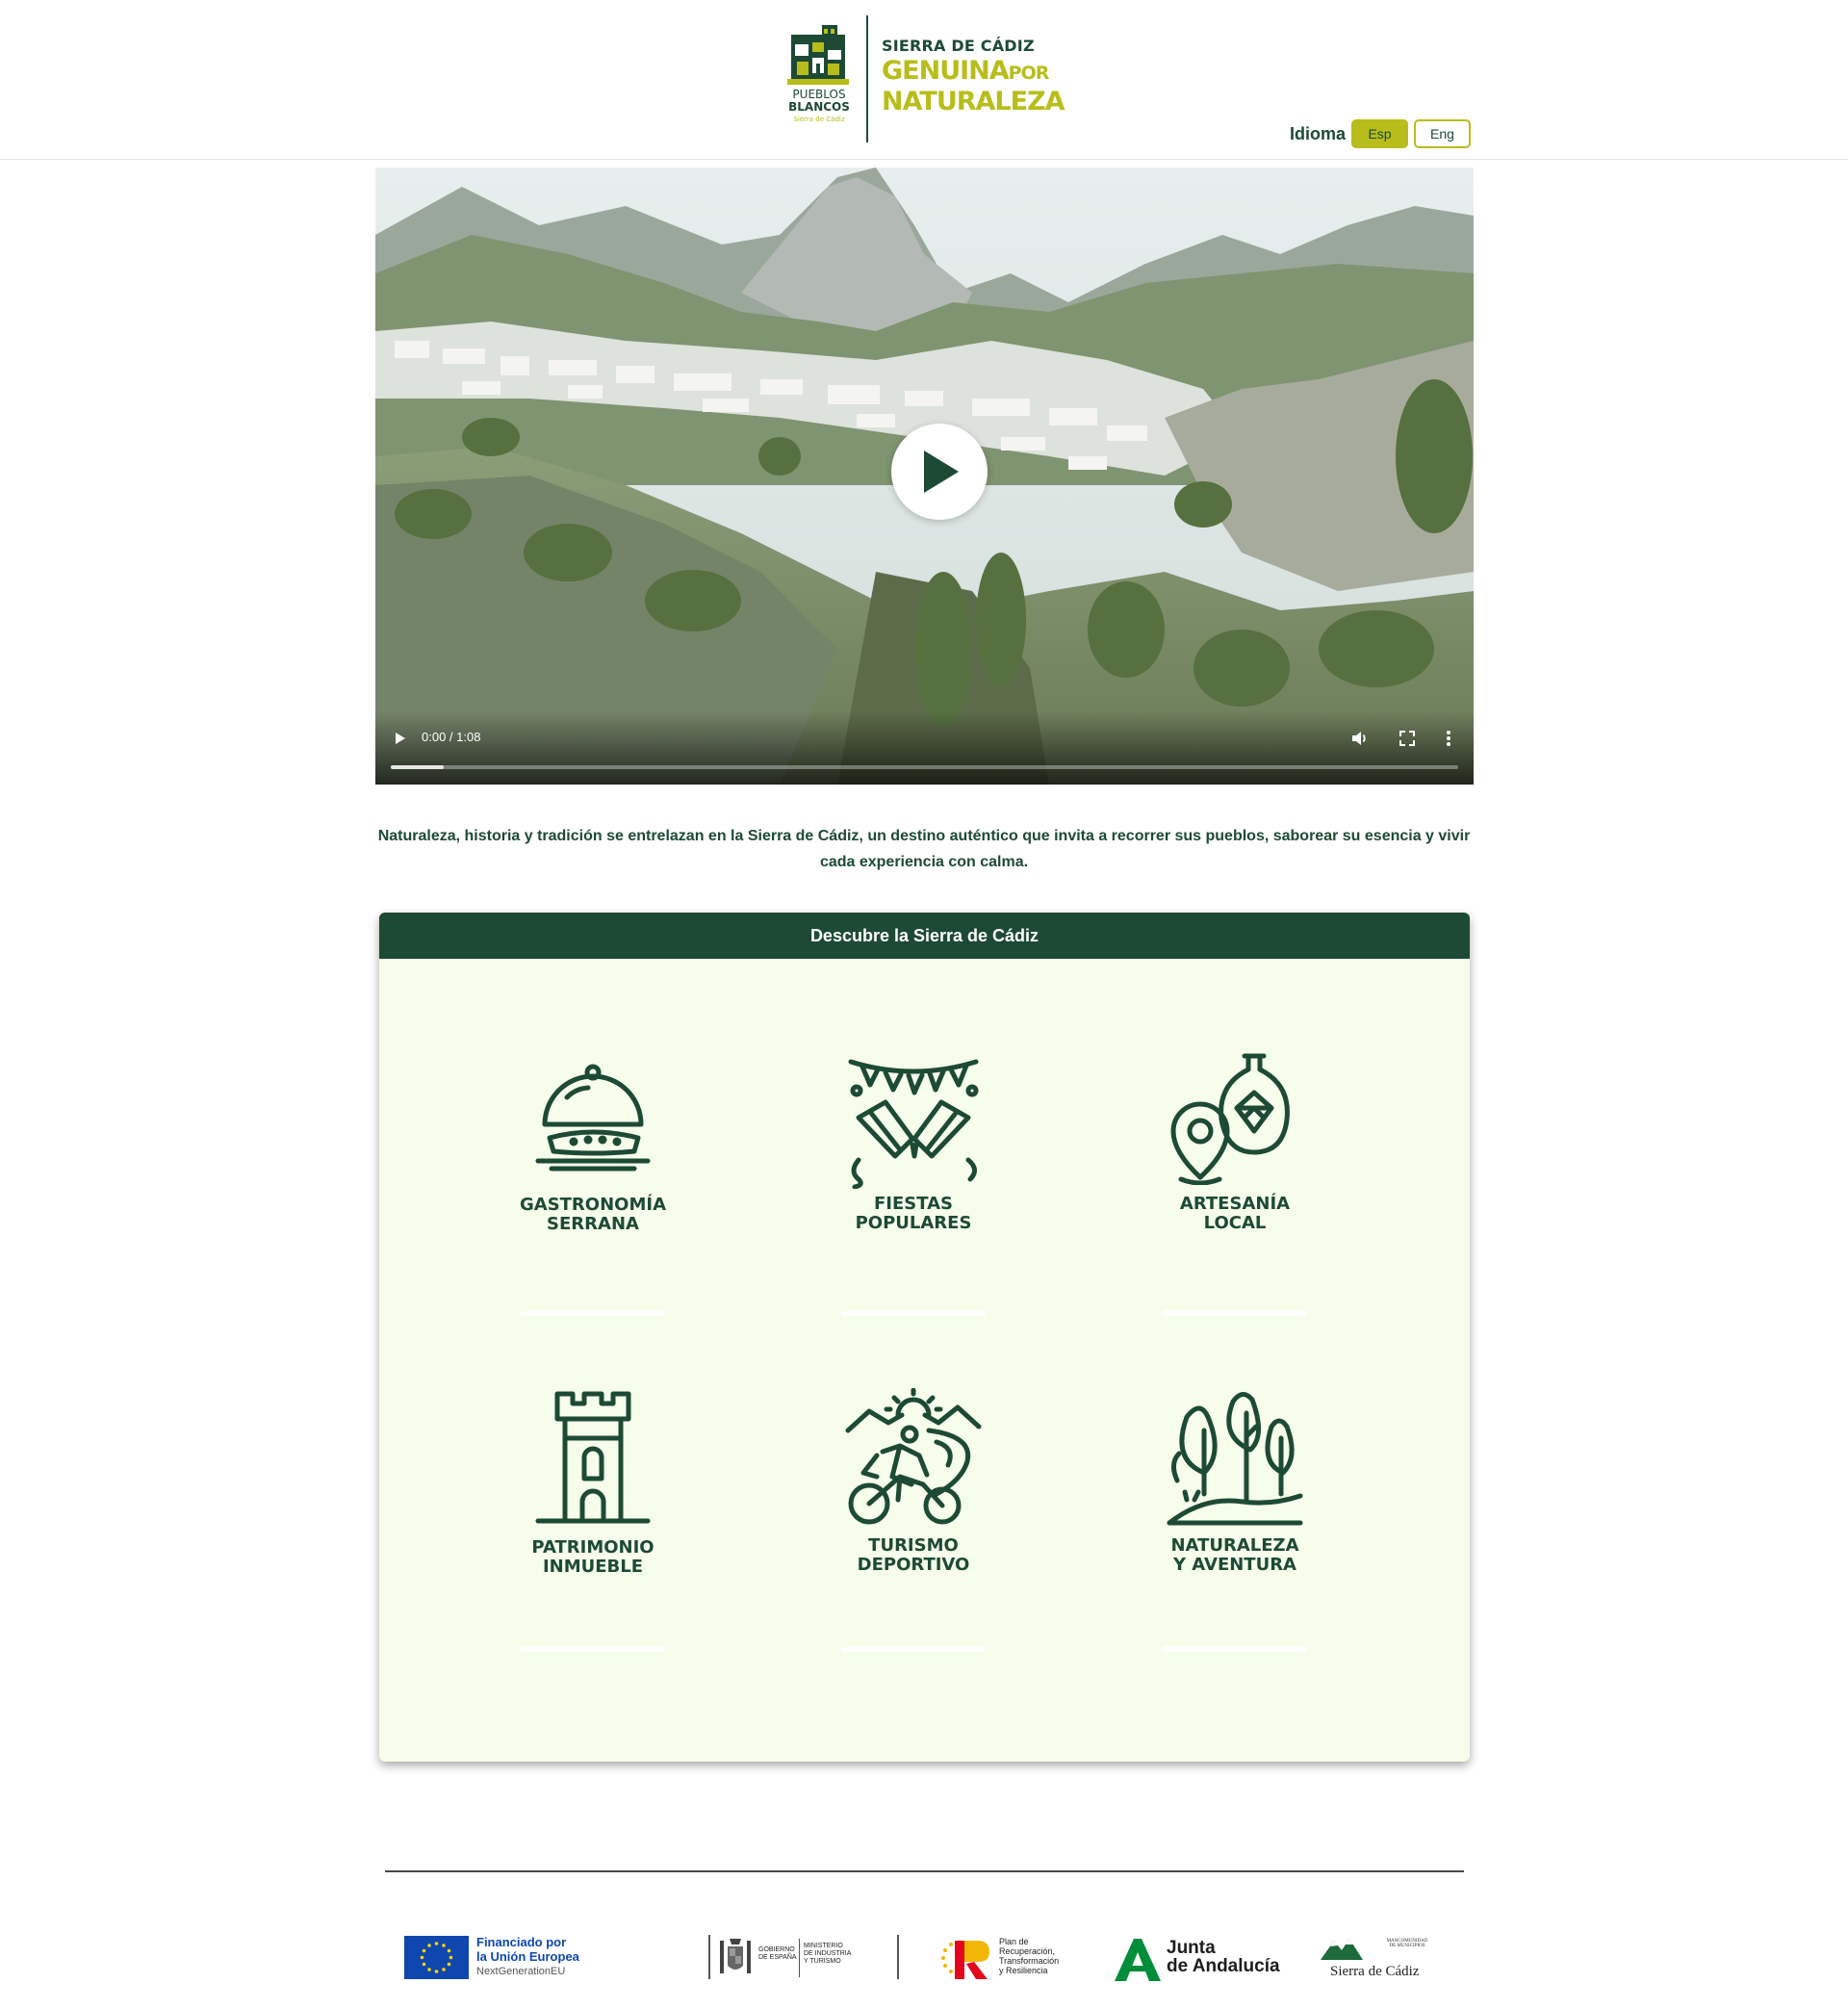 Image resolution: width=1848 pixels, height=2009 pixels. What do you see at coordinates (1234, 1545) in the screenshot?
I see `category-label-line1: NATURALEZA` at bounding box center [1234, 1545].